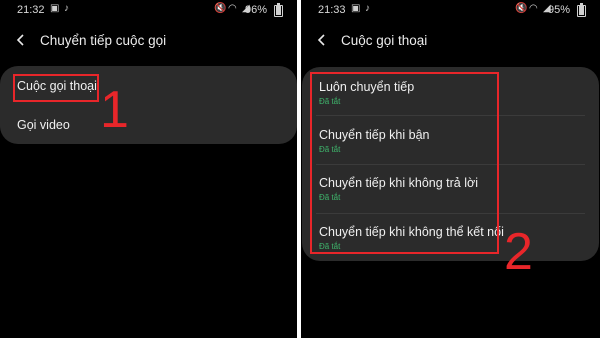 The image size is (600, 338). I want to click on status-time: 21:32, so click(31, 10).